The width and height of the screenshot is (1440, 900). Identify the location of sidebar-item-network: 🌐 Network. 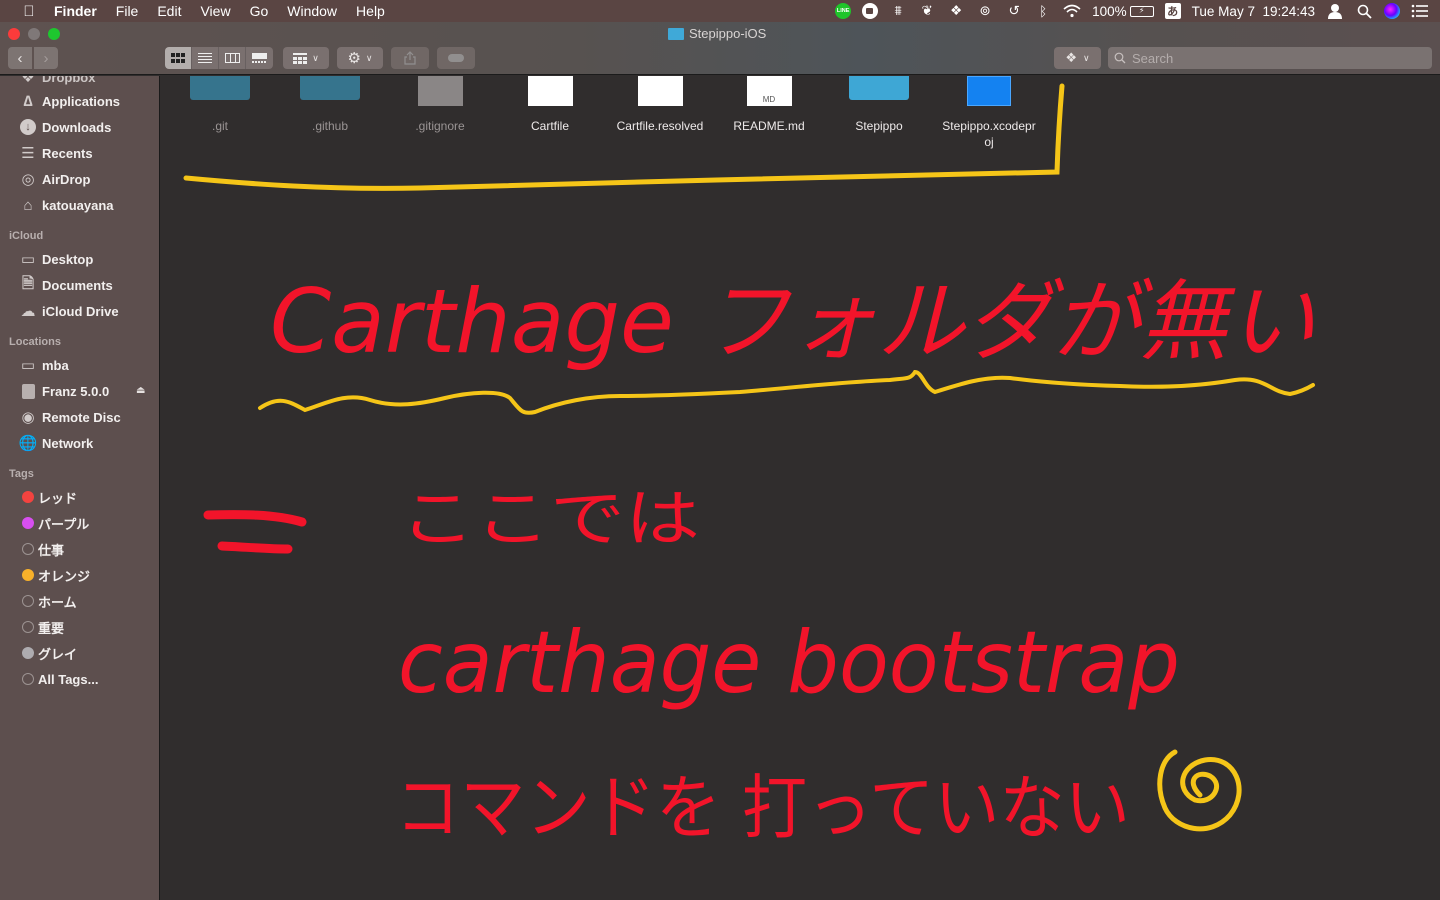
(56, 443).